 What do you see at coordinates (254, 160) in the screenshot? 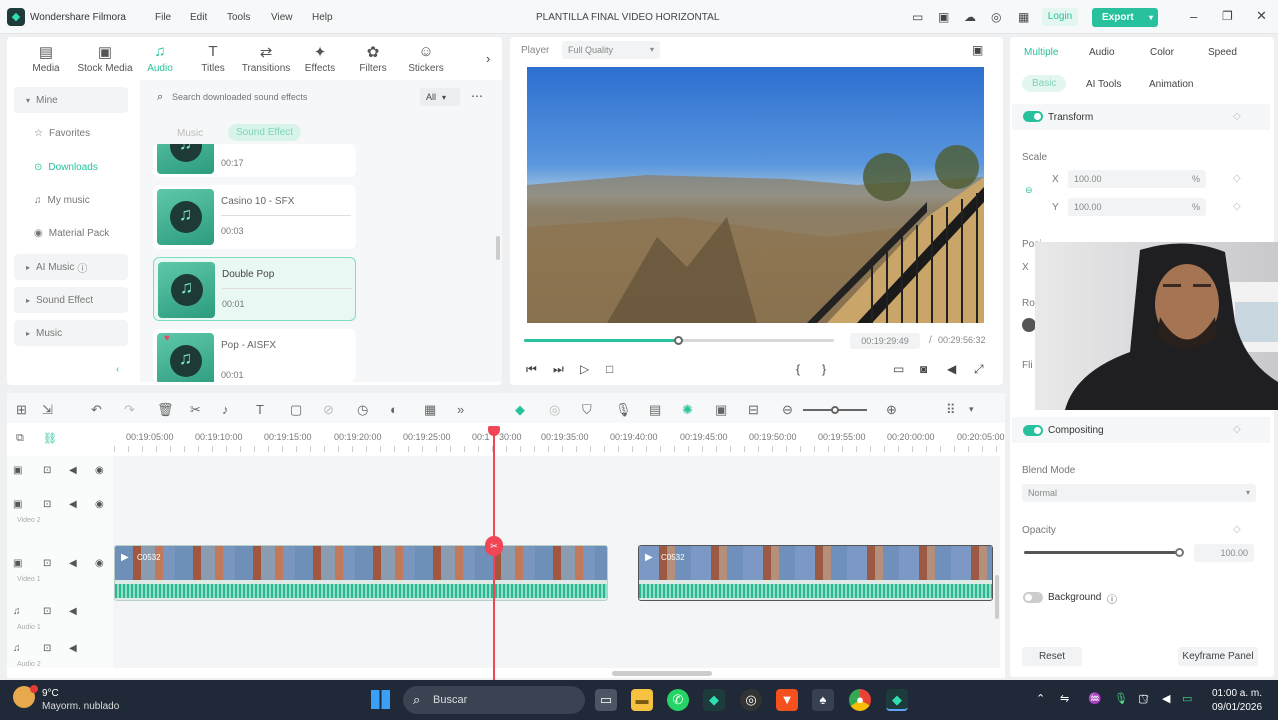
I see `list-item: ♫ 00:17` at bounding box center [254, 160].